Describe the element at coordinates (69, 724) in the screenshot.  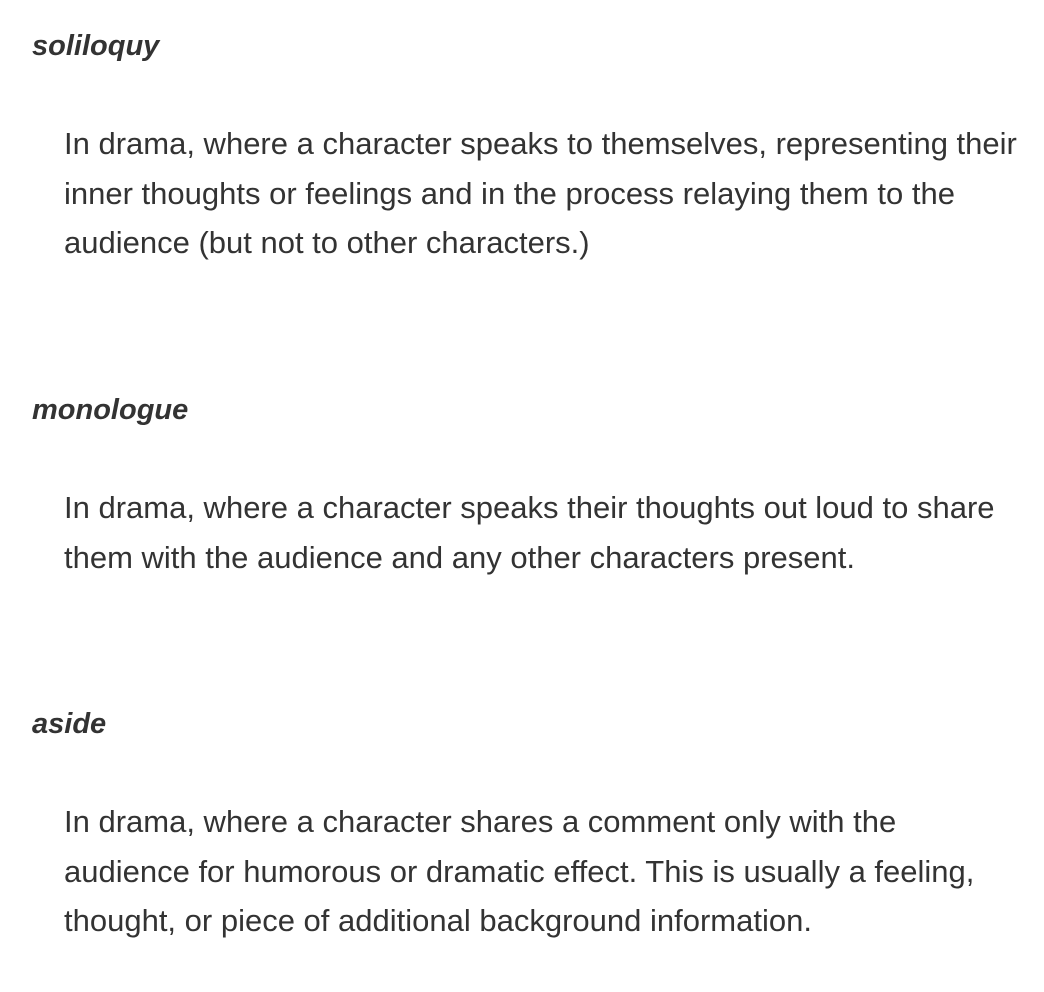
I see `glossary-term: aside` at that location.